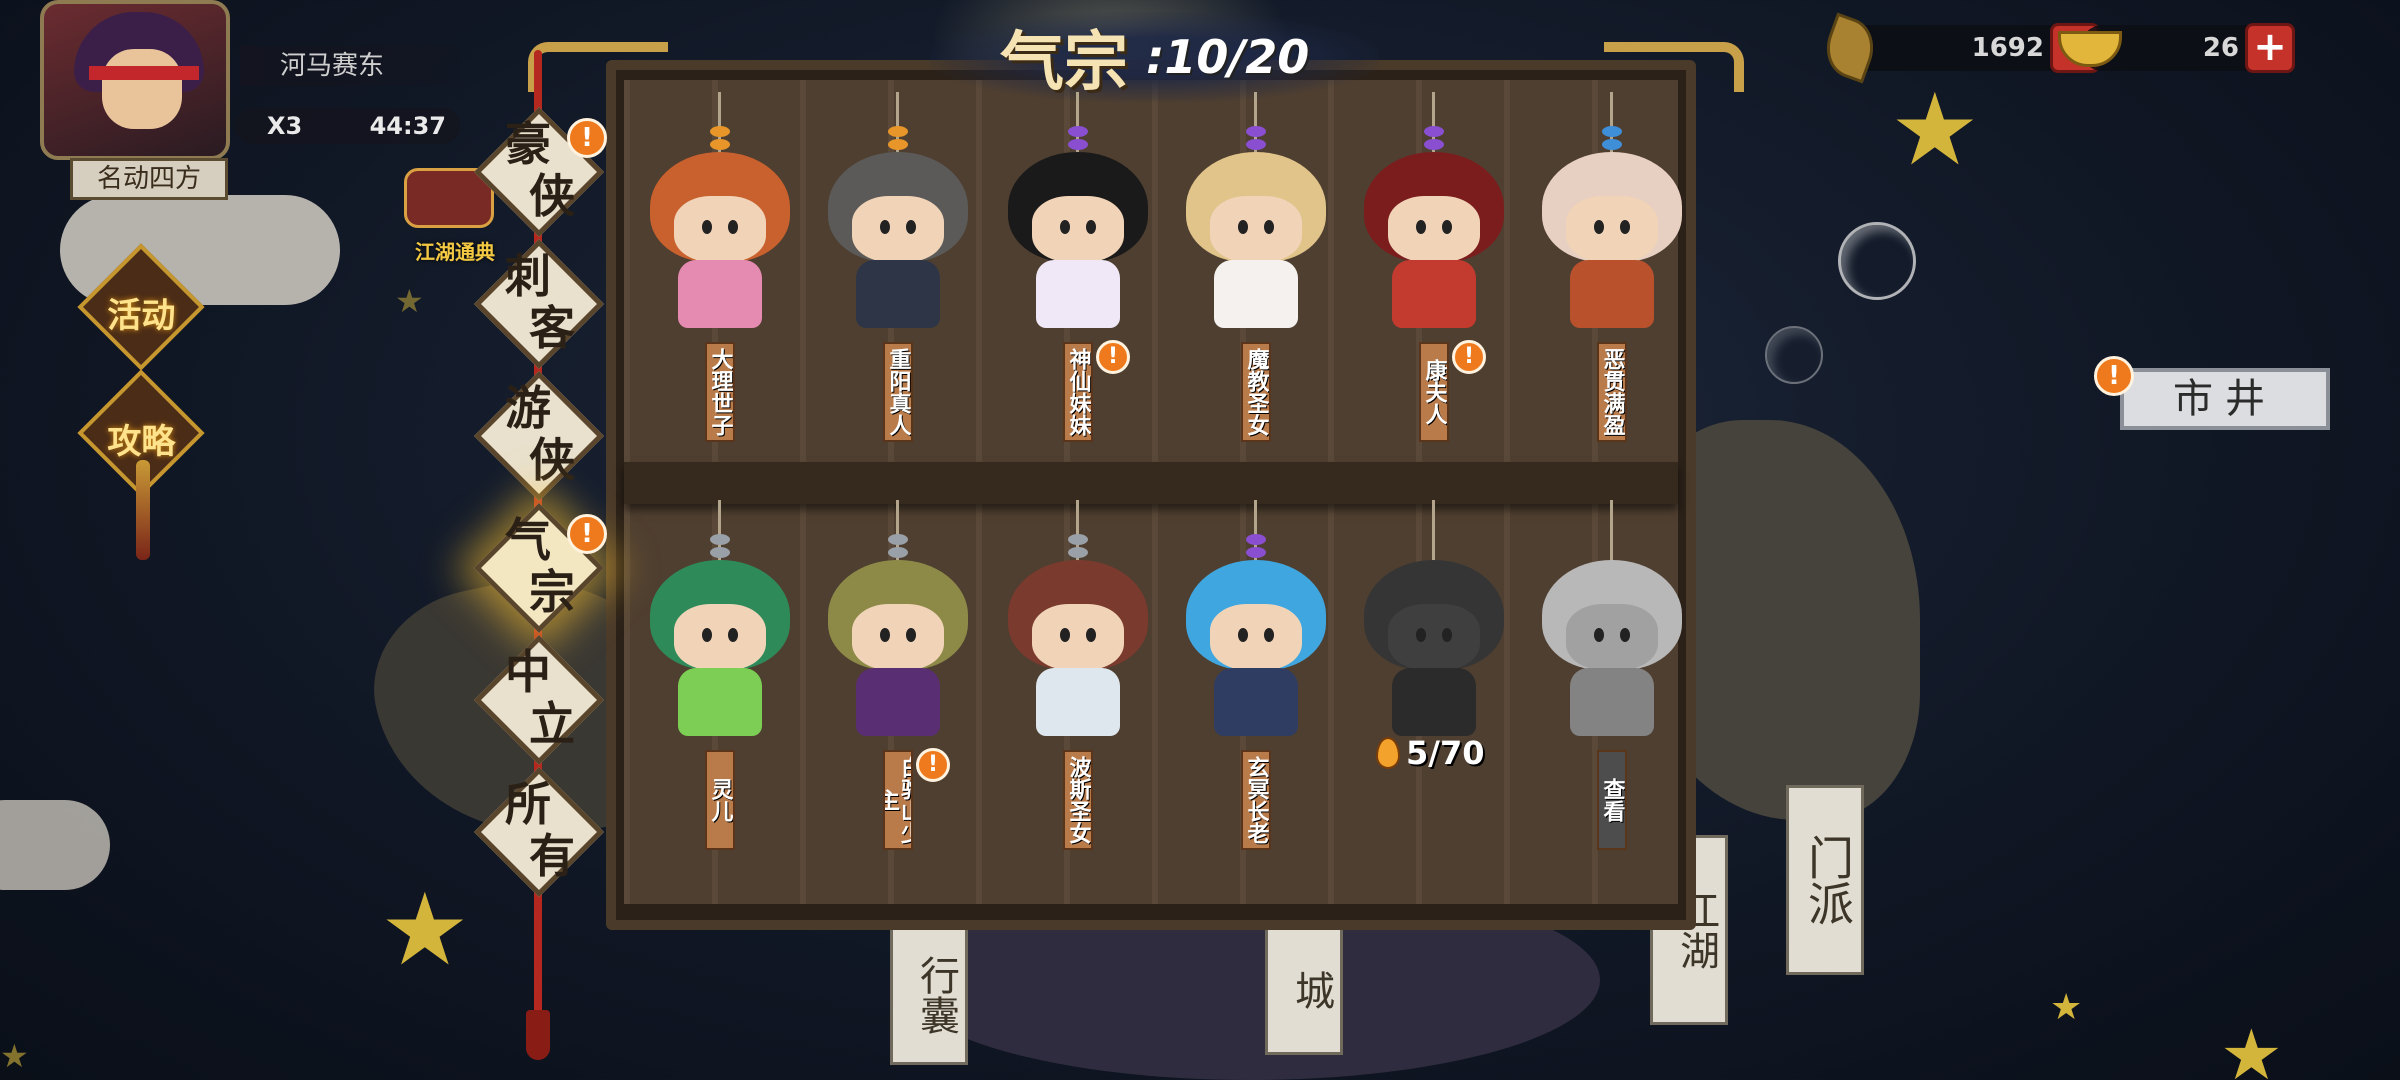 This screenshot has height=1080, width=2400. Describe the element at coordinates (1612, 700) in the screenshot. I see `locked-character-card: 查看` at that location.